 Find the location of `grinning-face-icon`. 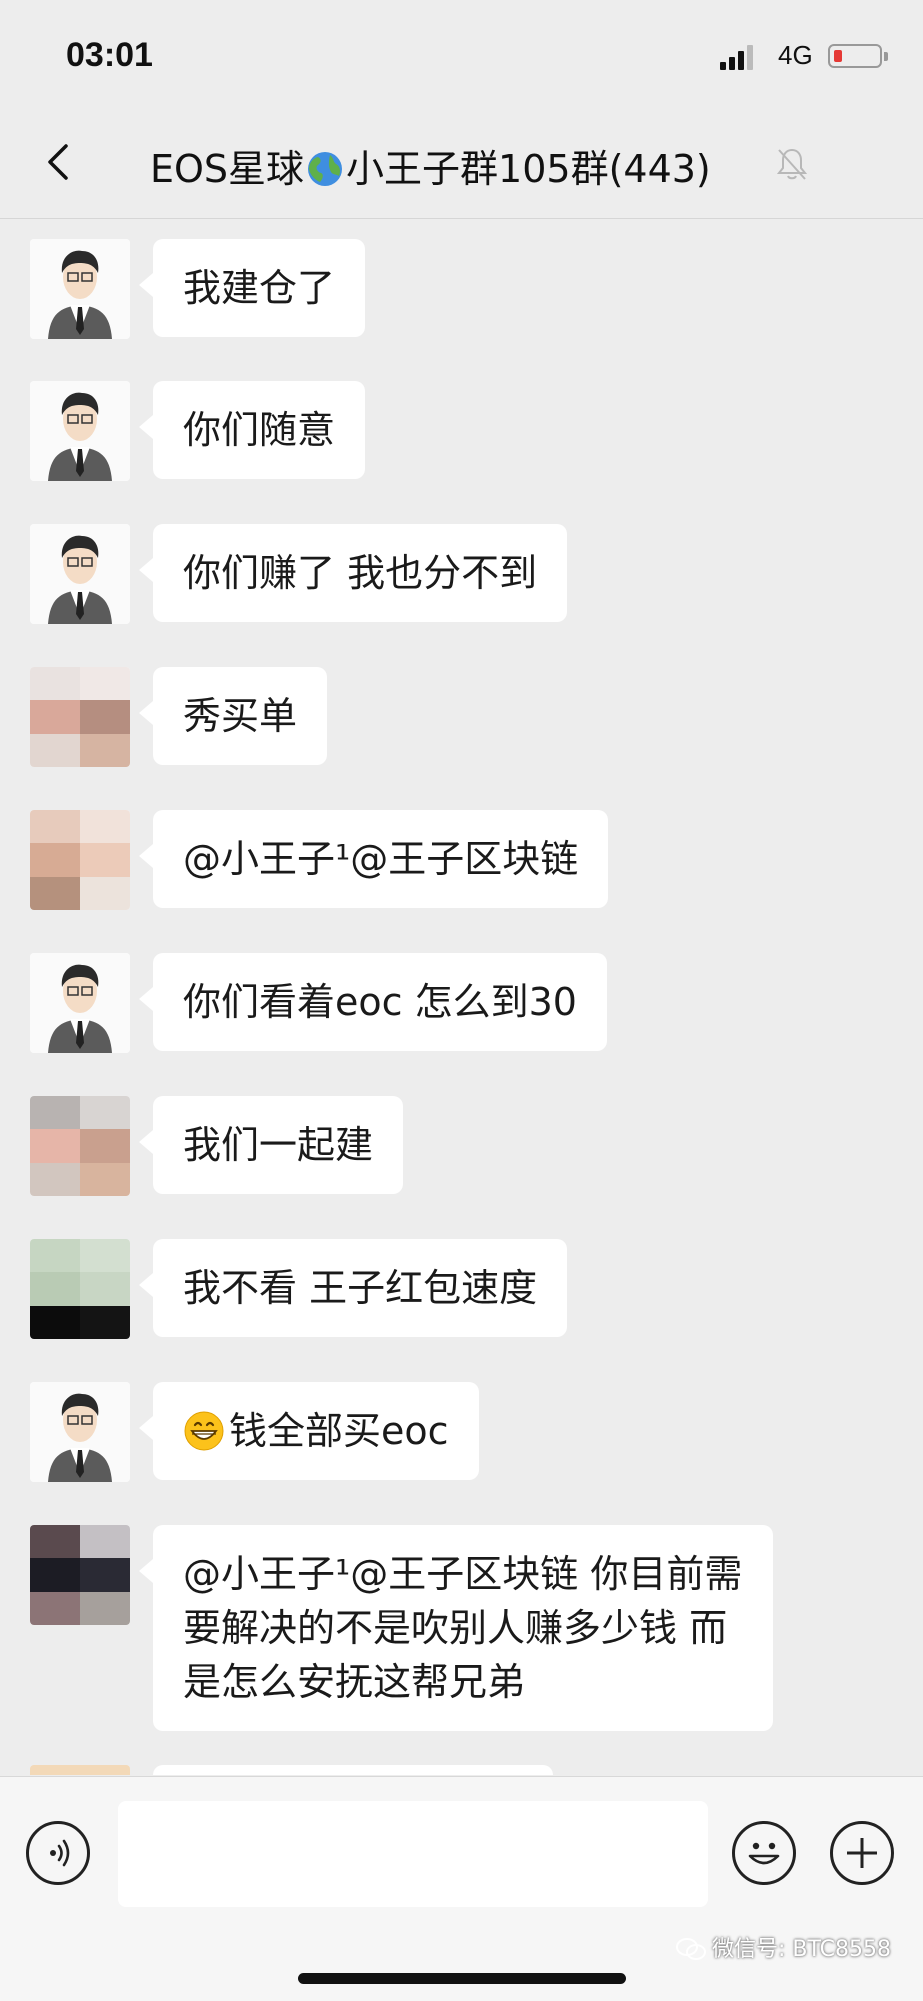

grinning-face-icon is located at coordinates (204, 1431).